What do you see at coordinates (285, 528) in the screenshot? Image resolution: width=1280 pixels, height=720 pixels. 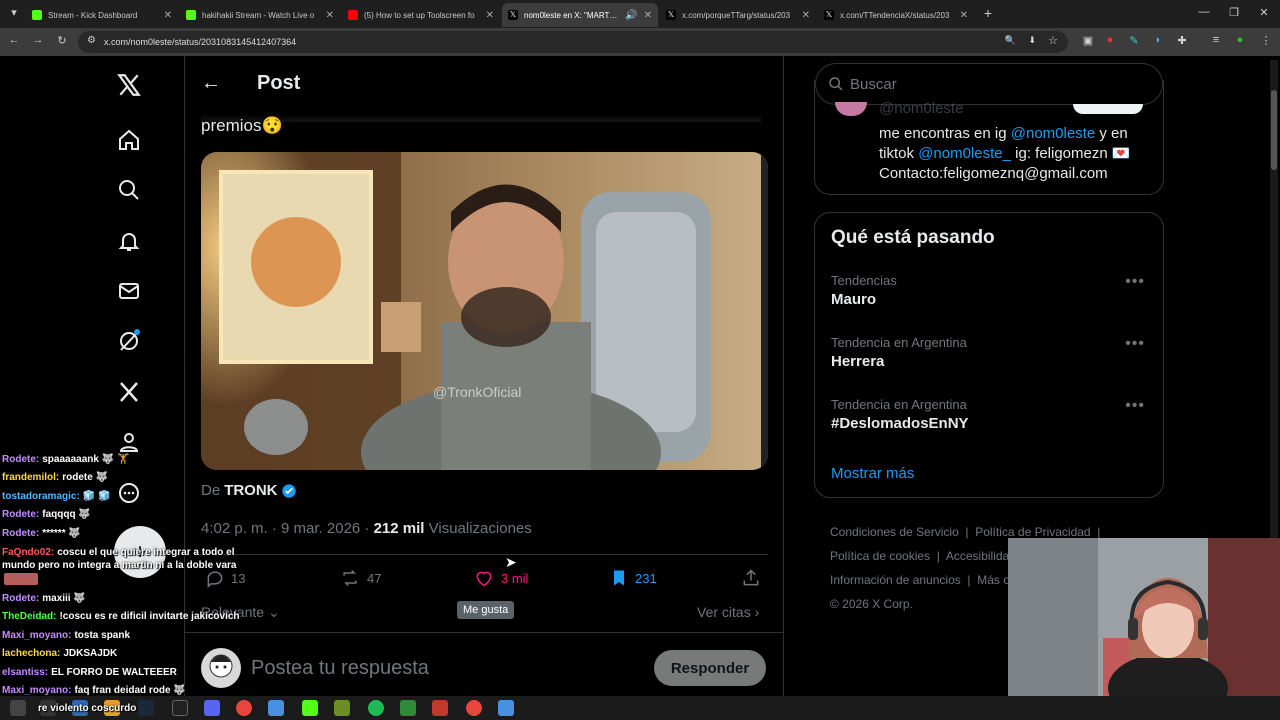 I see `post-timestamp: 4:02 p. m. · 9 mar. 2026 ·` at bounding box center [285, 528].